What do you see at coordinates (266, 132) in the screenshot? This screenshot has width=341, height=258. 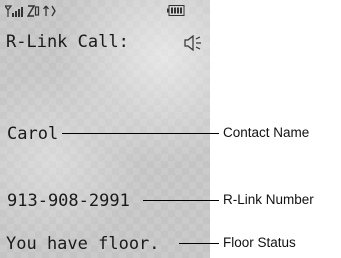 I see `contact-name-callout: Contact Name` at bounding box center [266, 132].